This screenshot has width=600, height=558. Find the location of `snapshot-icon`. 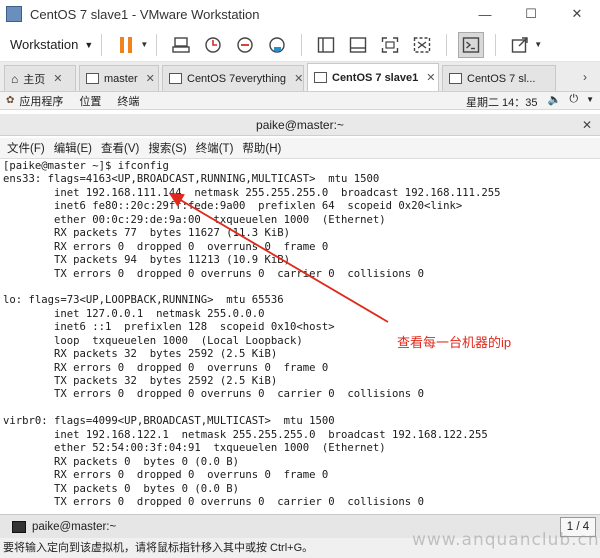

snapshot-icon is located at coordinates (213, 45).